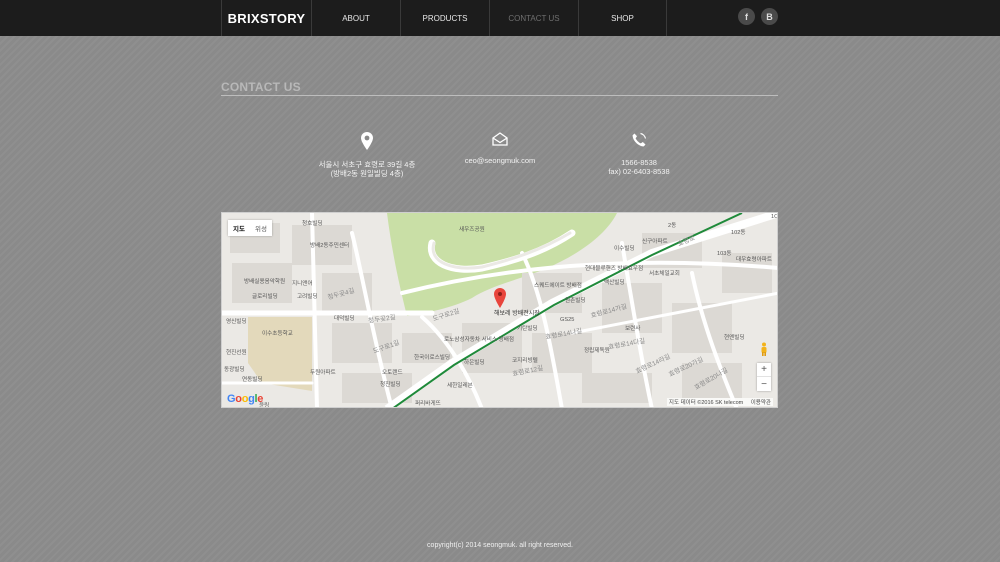 The image size is (1000, 562). Describe the element at coordinates (265, 297) in the screenshot. I see `poi-label: 글로리빌딩` at that location.